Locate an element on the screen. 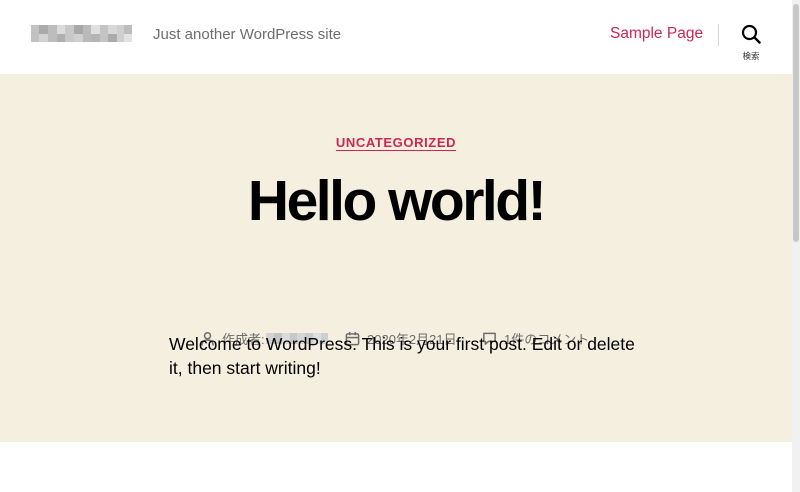 This screenshot has width=800, height=492. page-lower-area is located at coordinates (396, 467).